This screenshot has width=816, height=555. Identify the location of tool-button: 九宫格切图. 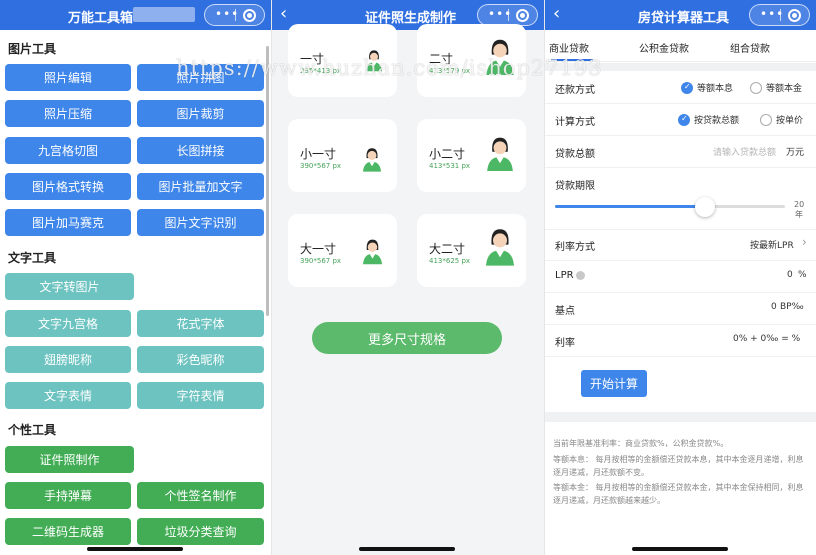
(68, 150).